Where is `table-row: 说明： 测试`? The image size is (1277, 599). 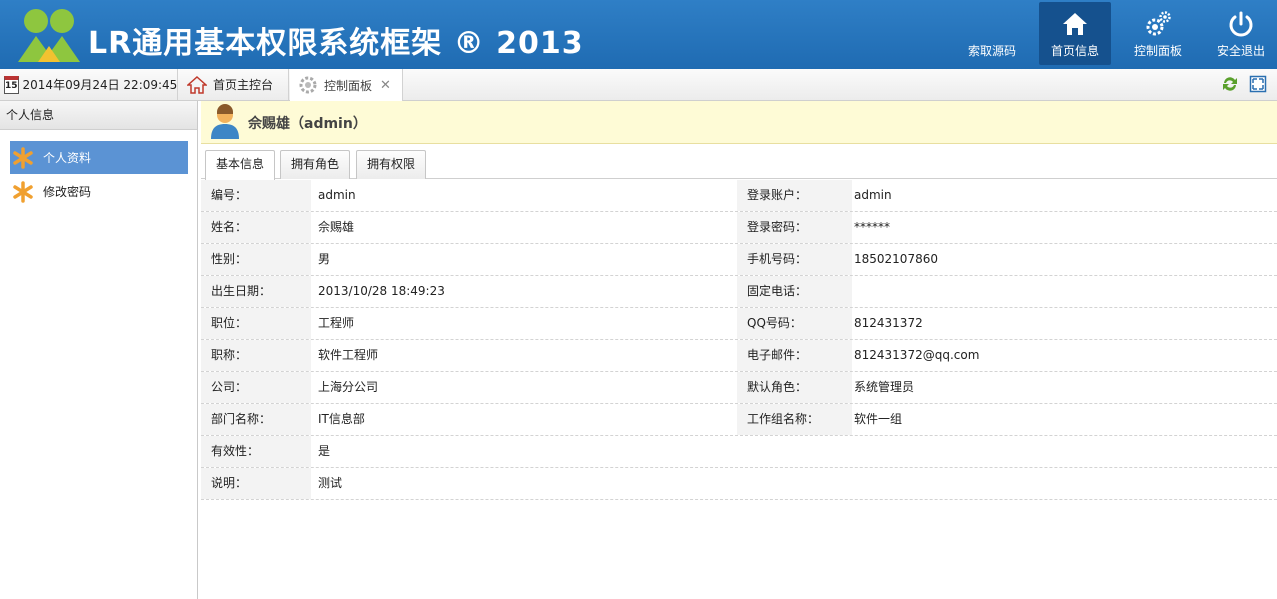 table-row: 说明： 测试 is located at coordinates (739, 484).